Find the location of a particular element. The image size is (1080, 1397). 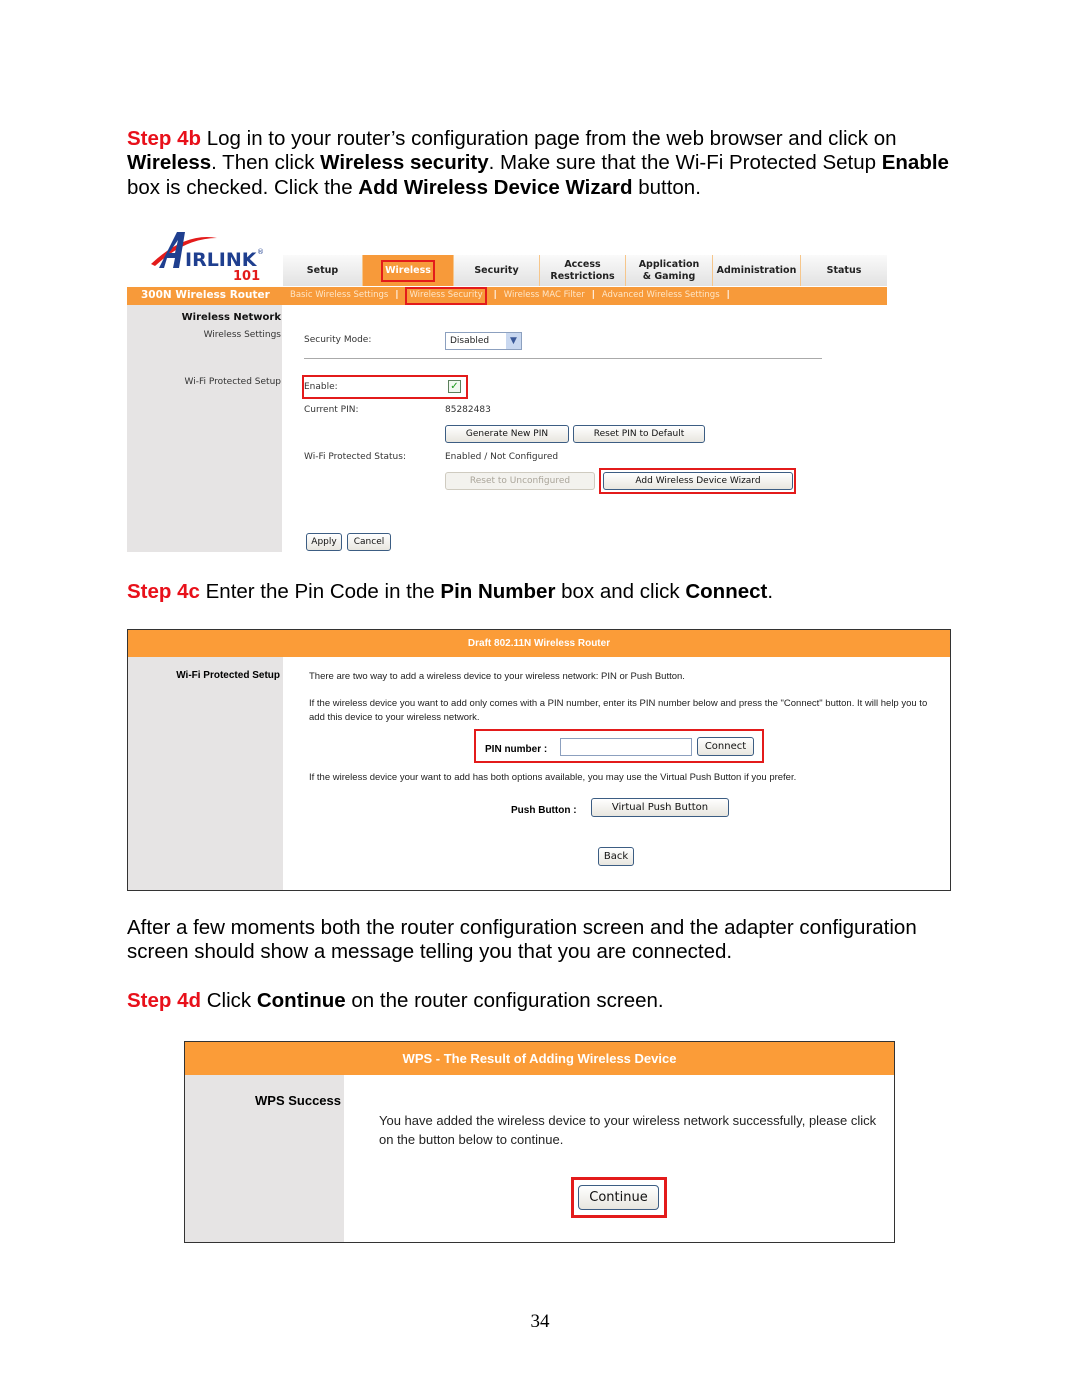

wps-status-label: Wi-Fi Protected Status: is located at coordinates (355, 457).